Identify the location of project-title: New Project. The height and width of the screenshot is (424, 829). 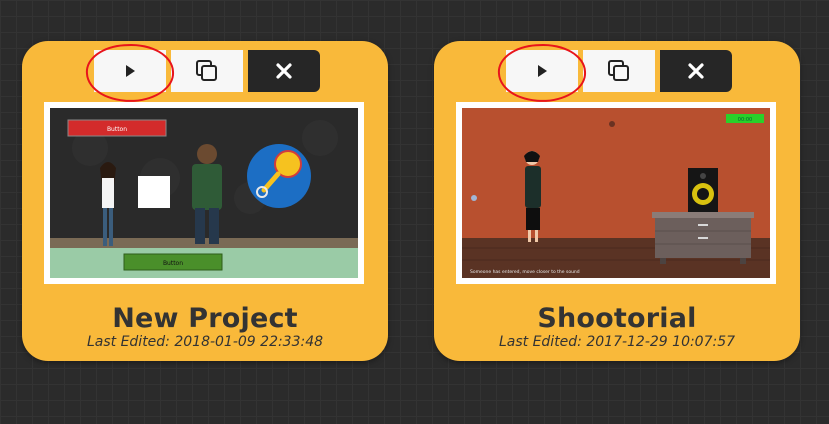
(205, 318).